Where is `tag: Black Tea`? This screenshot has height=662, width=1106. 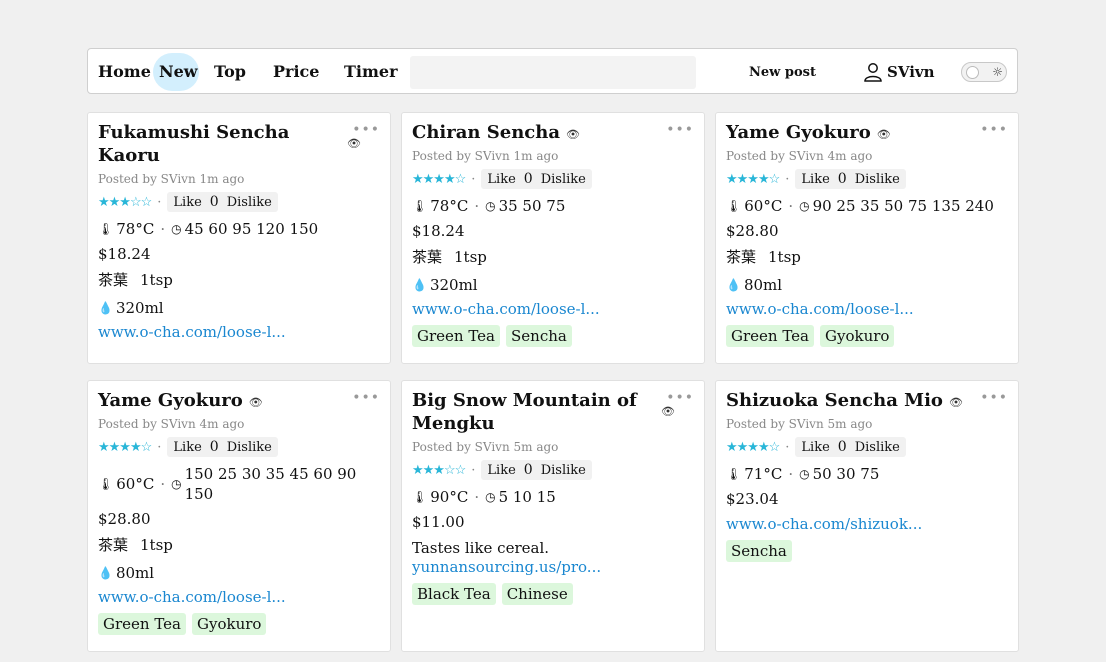 tag: Black Tea is located at coordinates (454, 594).